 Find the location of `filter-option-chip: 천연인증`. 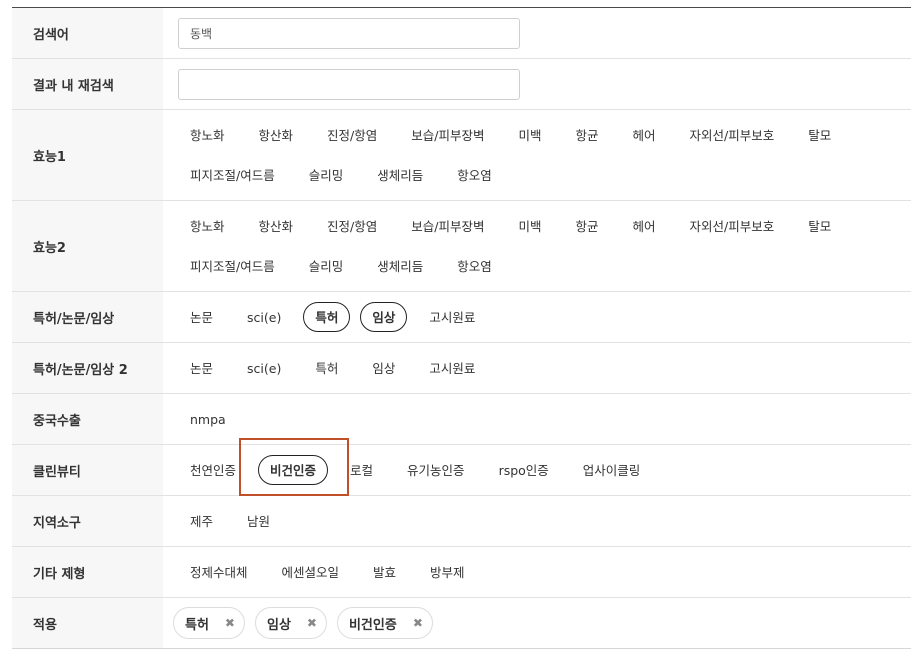

filter-option-chip: 천연인증 is located at coordinates (213, 470).